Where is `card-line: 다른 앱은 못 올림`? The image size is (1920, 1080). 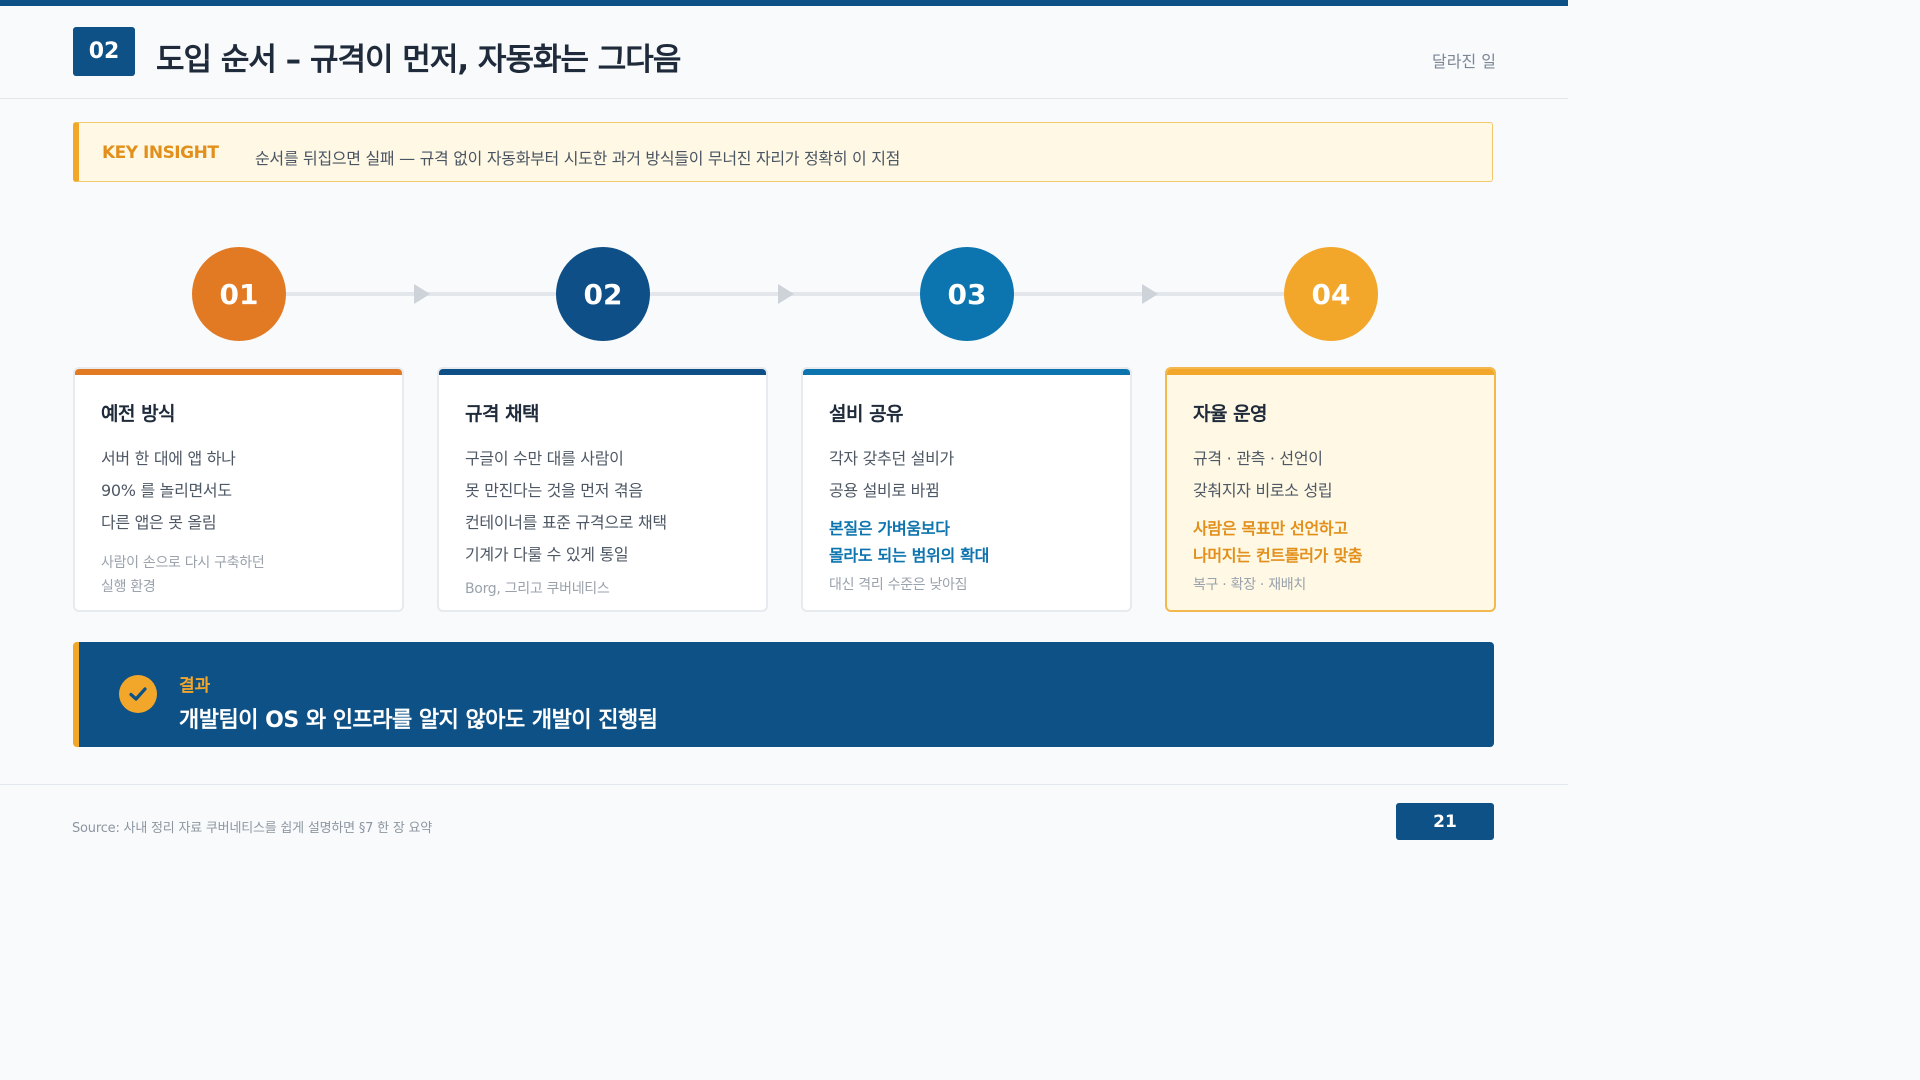 card-line: 다른 앱은 못 올림 is located at coordinates (159, 522).